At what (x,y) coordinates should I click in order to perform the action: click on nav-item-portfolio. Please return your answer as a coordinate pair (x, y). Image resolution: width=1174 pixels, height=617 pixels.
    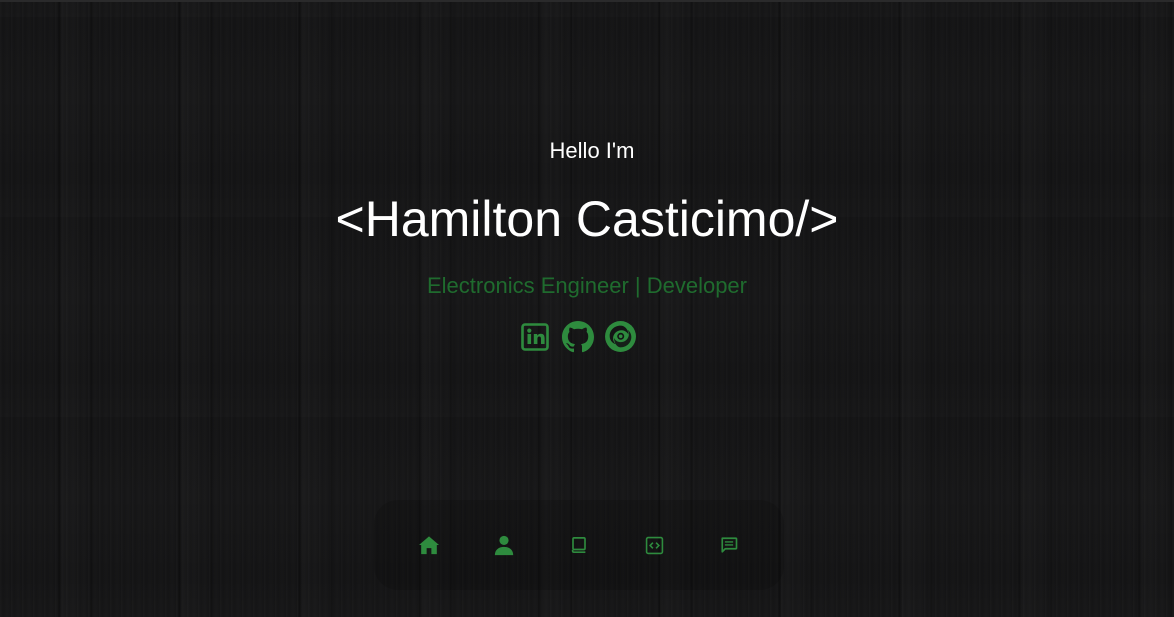
    Looking at the image, I should click on (654, 545).